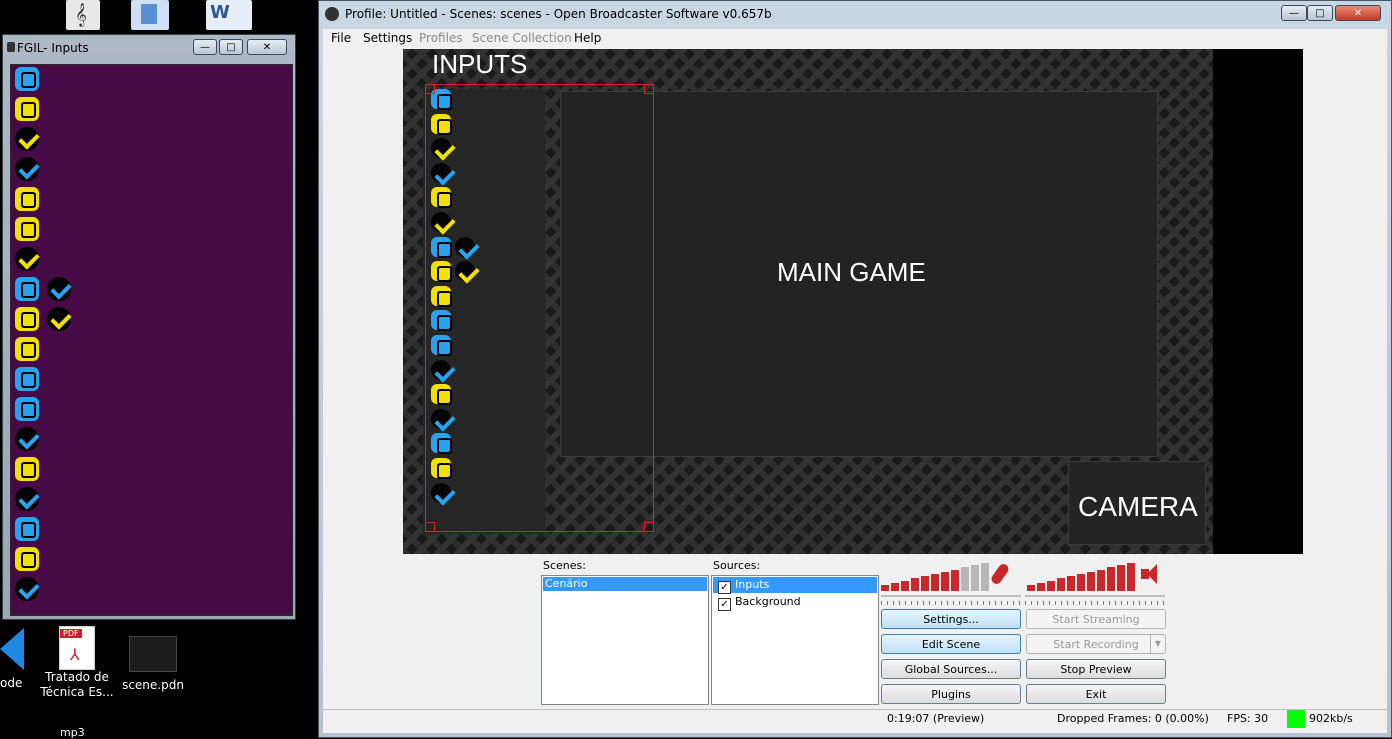 Image resolution: width=1392 pixels, height=739 pixels. What do you see at coordinates (77, 648) in the screenshot?
I see `pdf-icon: PDF ⅄` at bounding box center [77, 648].